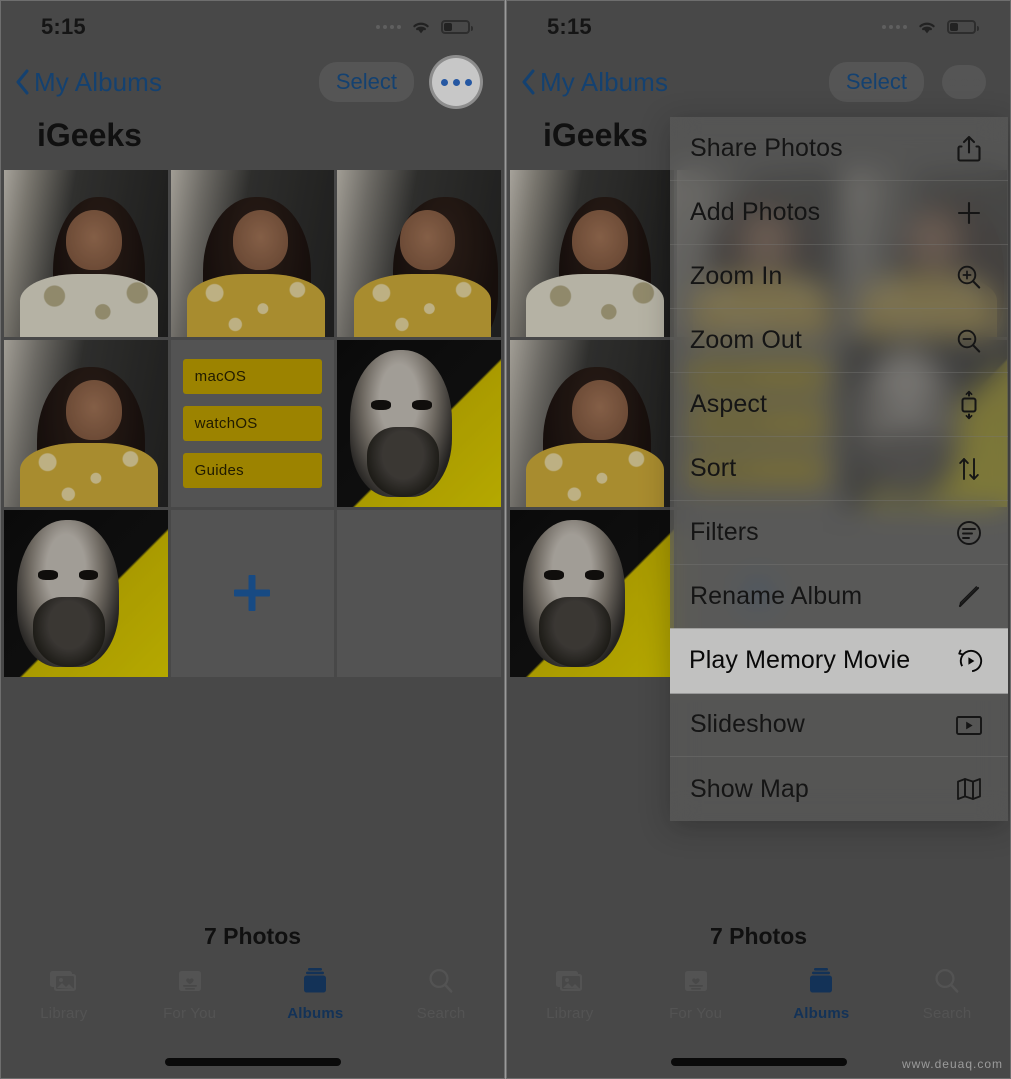 This screenshot has width=1011, height=1079. I want to click on memory-movie-icon, so click(970, 661).